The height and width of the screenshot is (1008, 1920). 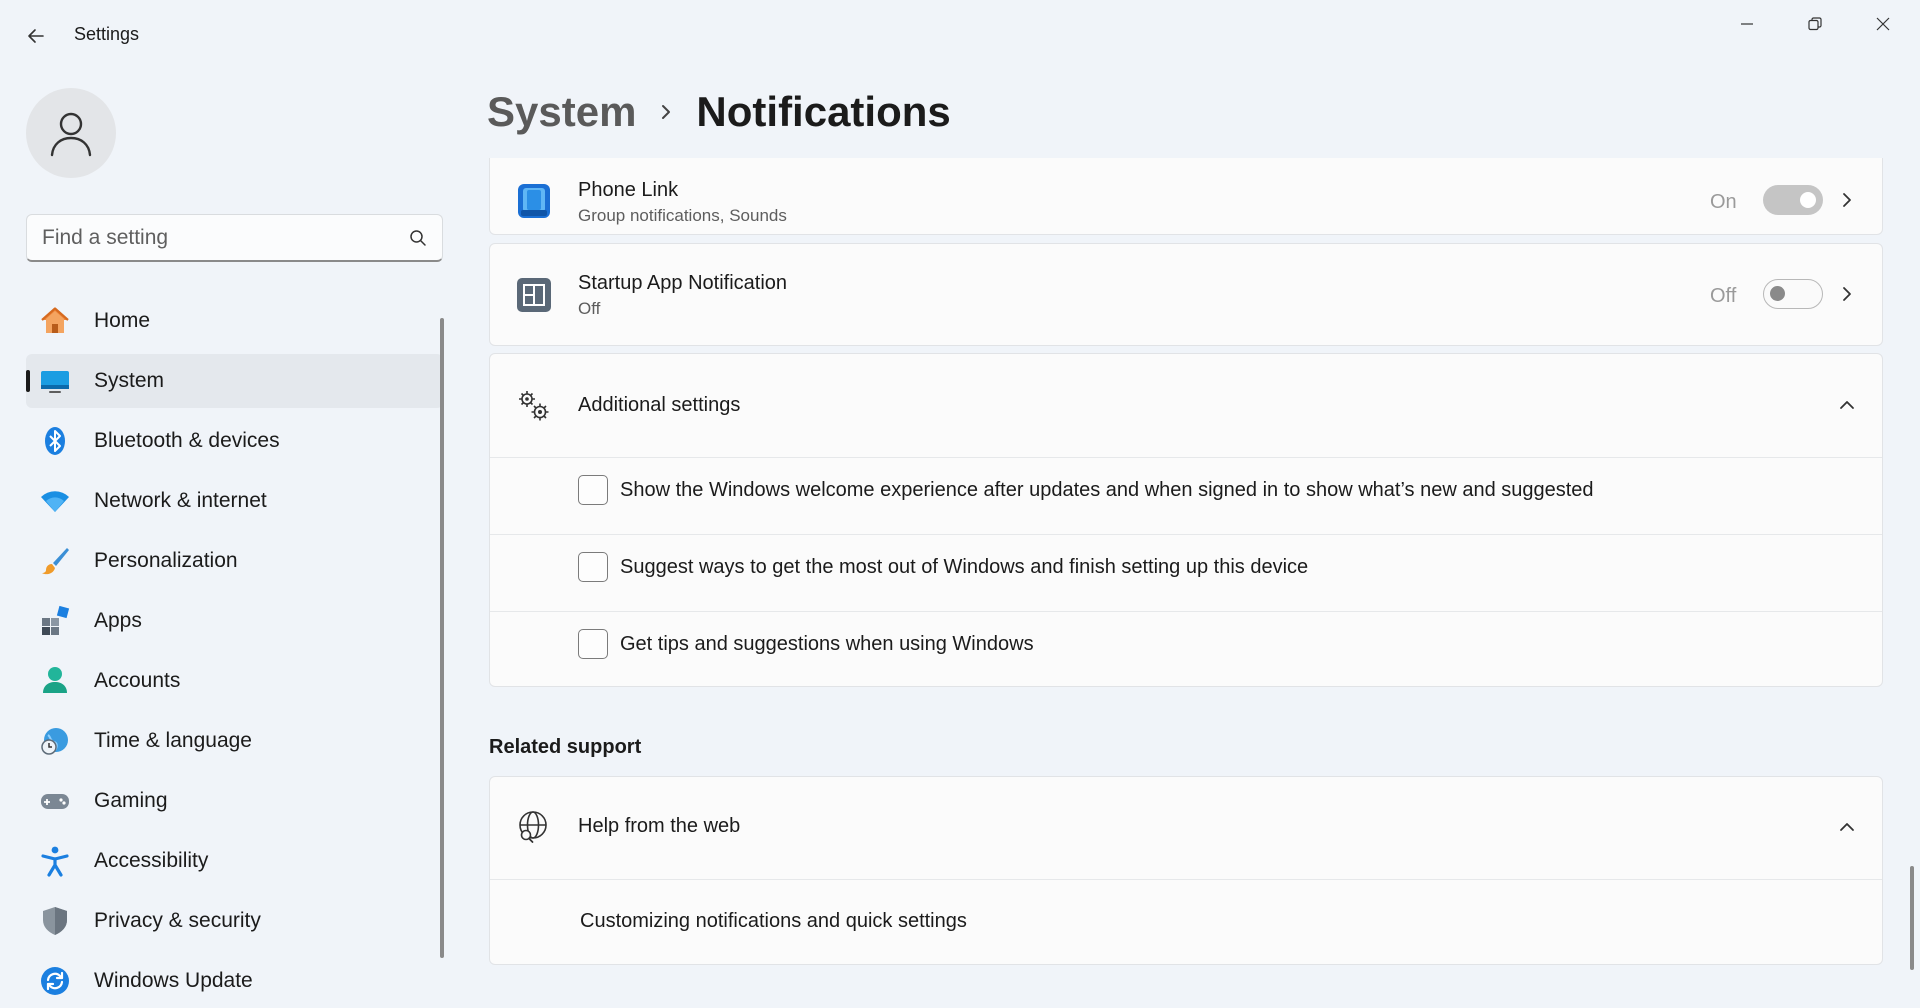 What do you see at coordinates (55, 921) in the screenshot?
I see `shield-icon` at bounding box center [55, 921].